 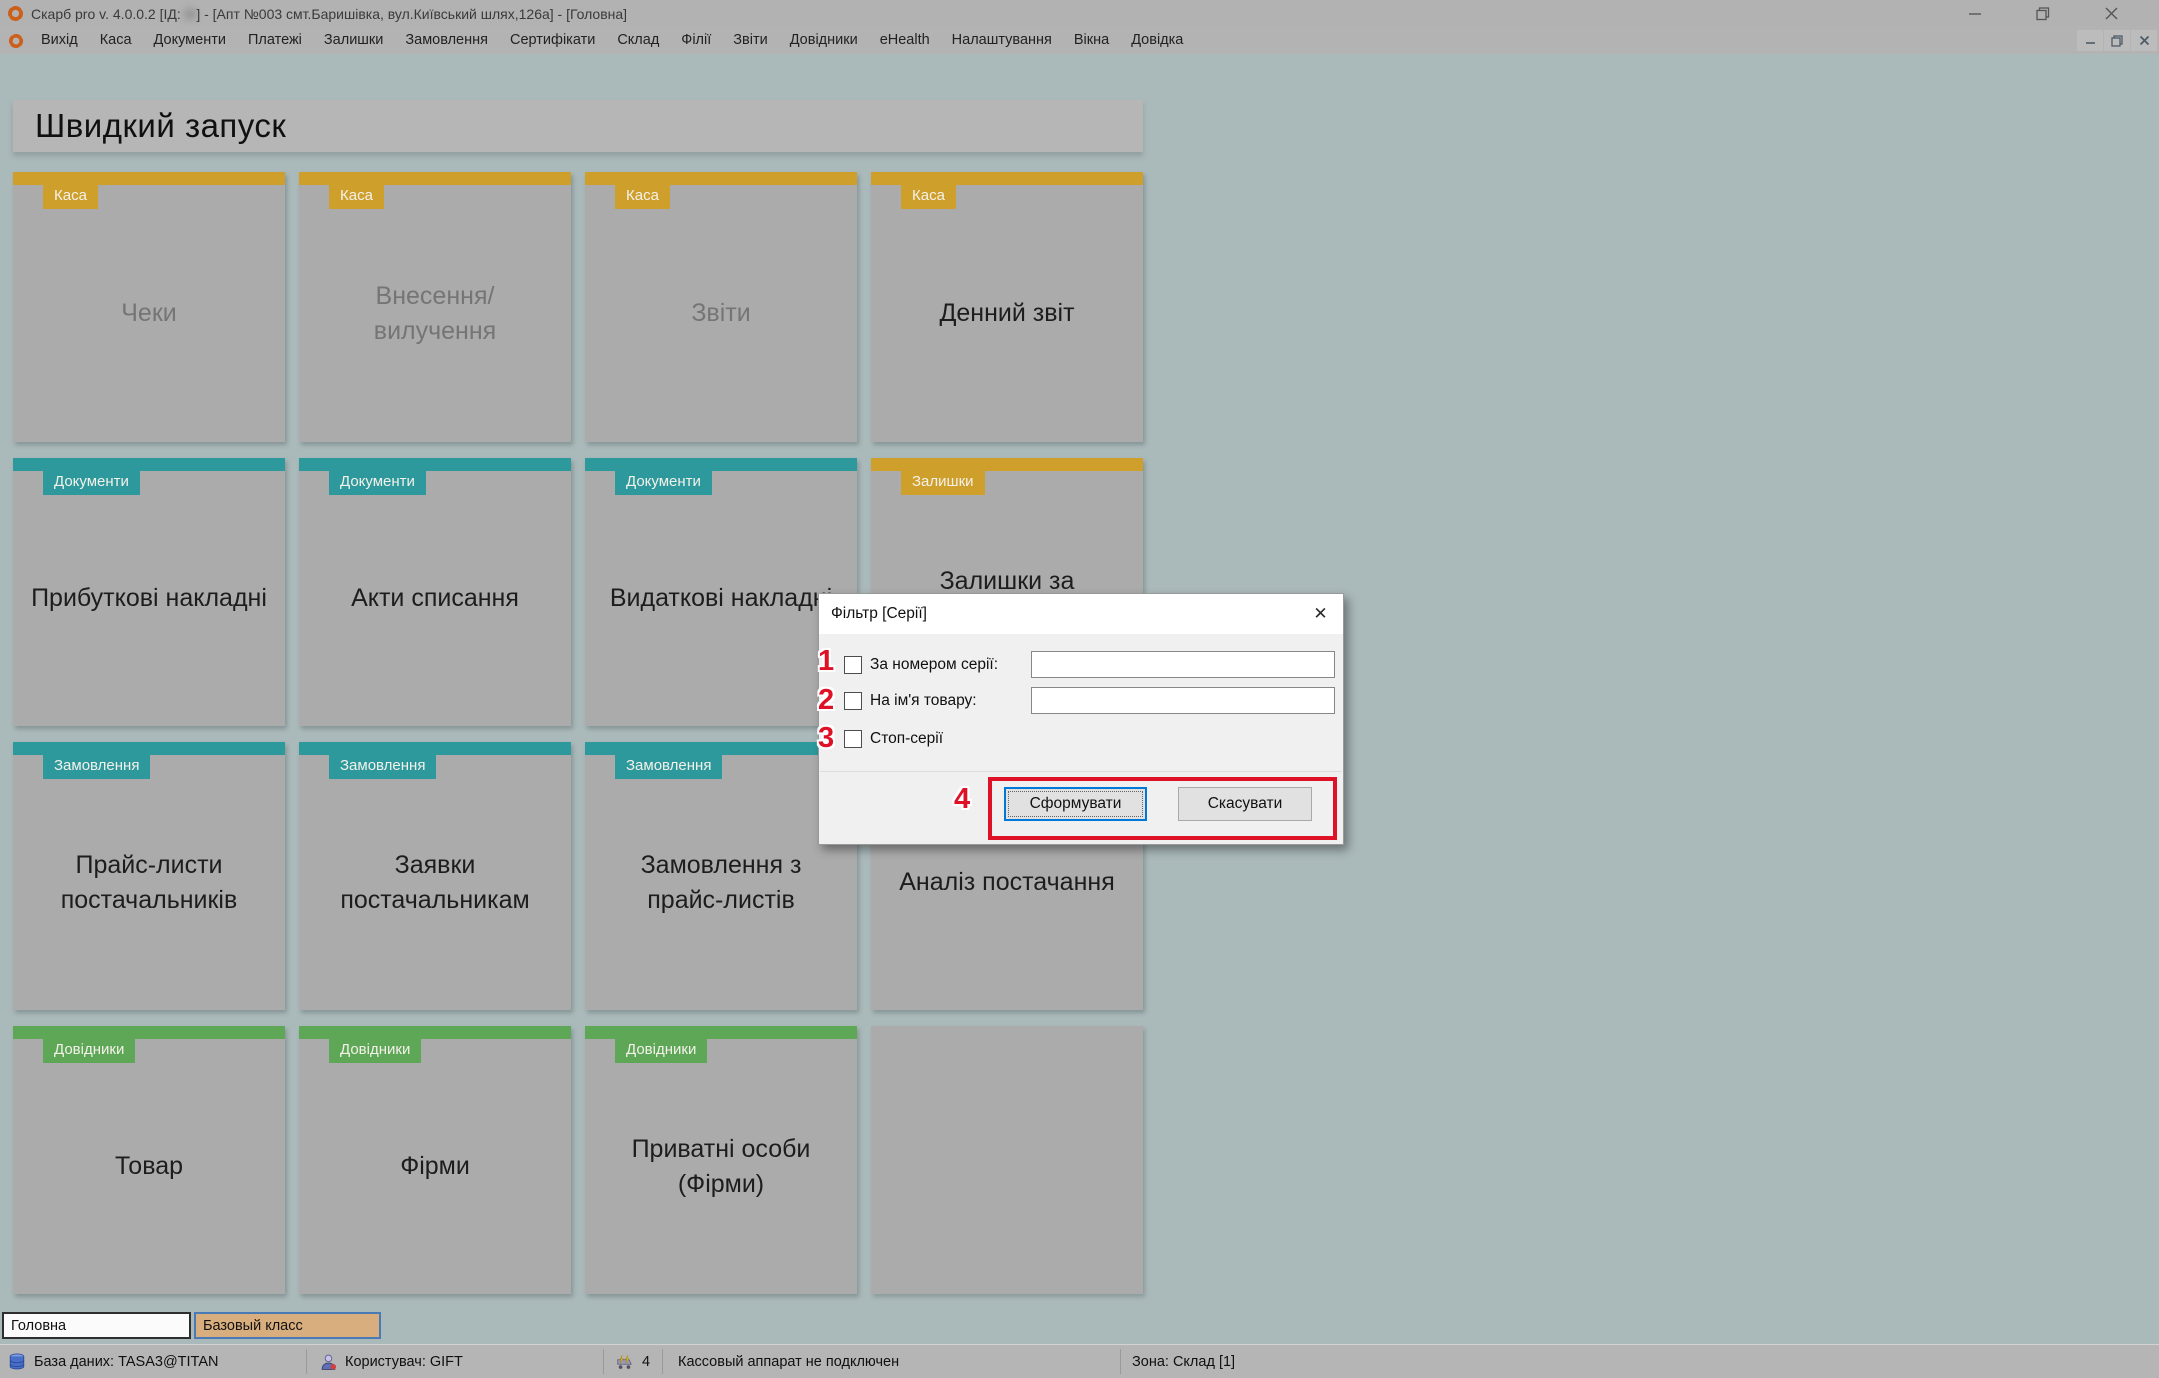 I want to click on product-name-label: На ім'я товару:, so click(x=923, y=700).